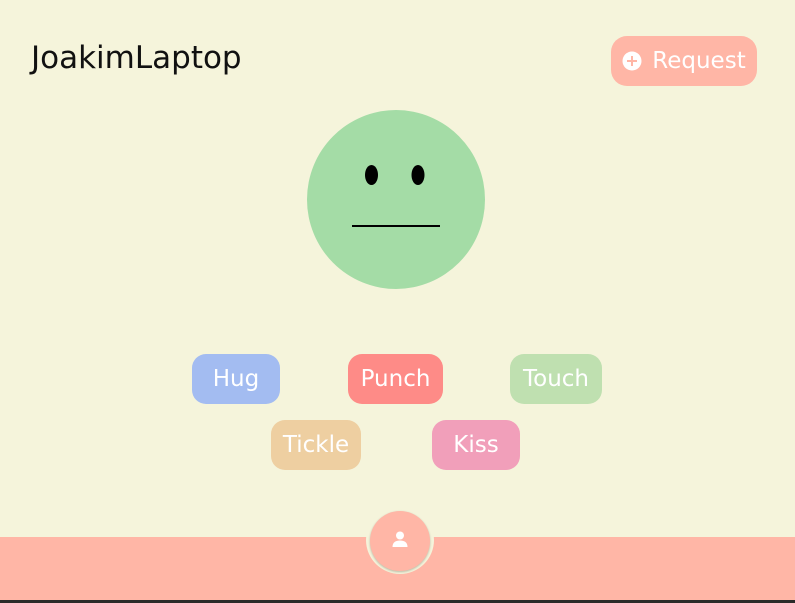 This screenshot has height=603, width=795. What do you see at coordinates (136, 58) in the screenshot?
I see `device-name-title: JoakimLaptop` at bounding box center [136, 58].